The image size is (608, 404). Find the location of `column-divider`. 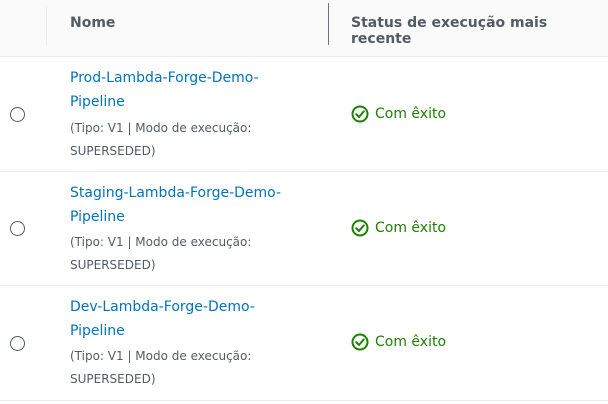

column-divider is located at coordinates (46, 26).